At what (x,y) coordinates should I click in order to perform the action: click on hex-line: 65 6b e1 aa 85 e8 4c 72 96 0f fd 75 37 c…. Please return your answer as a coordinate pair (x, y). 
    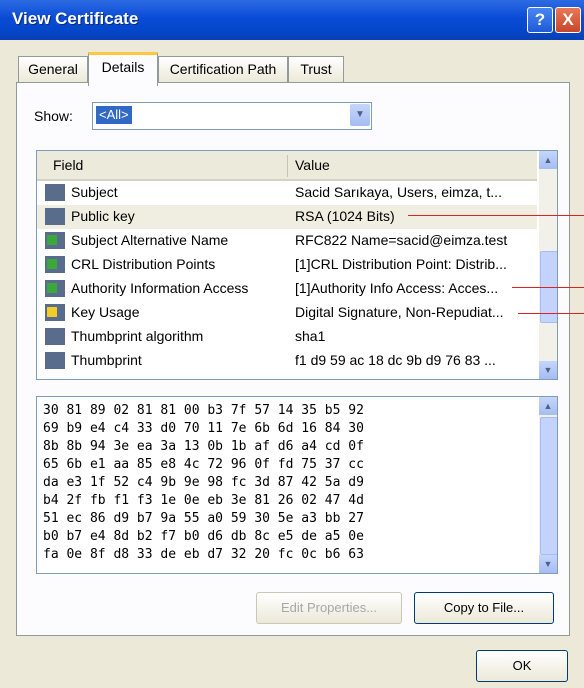
    Looking at the image, I should click on (203, 464).